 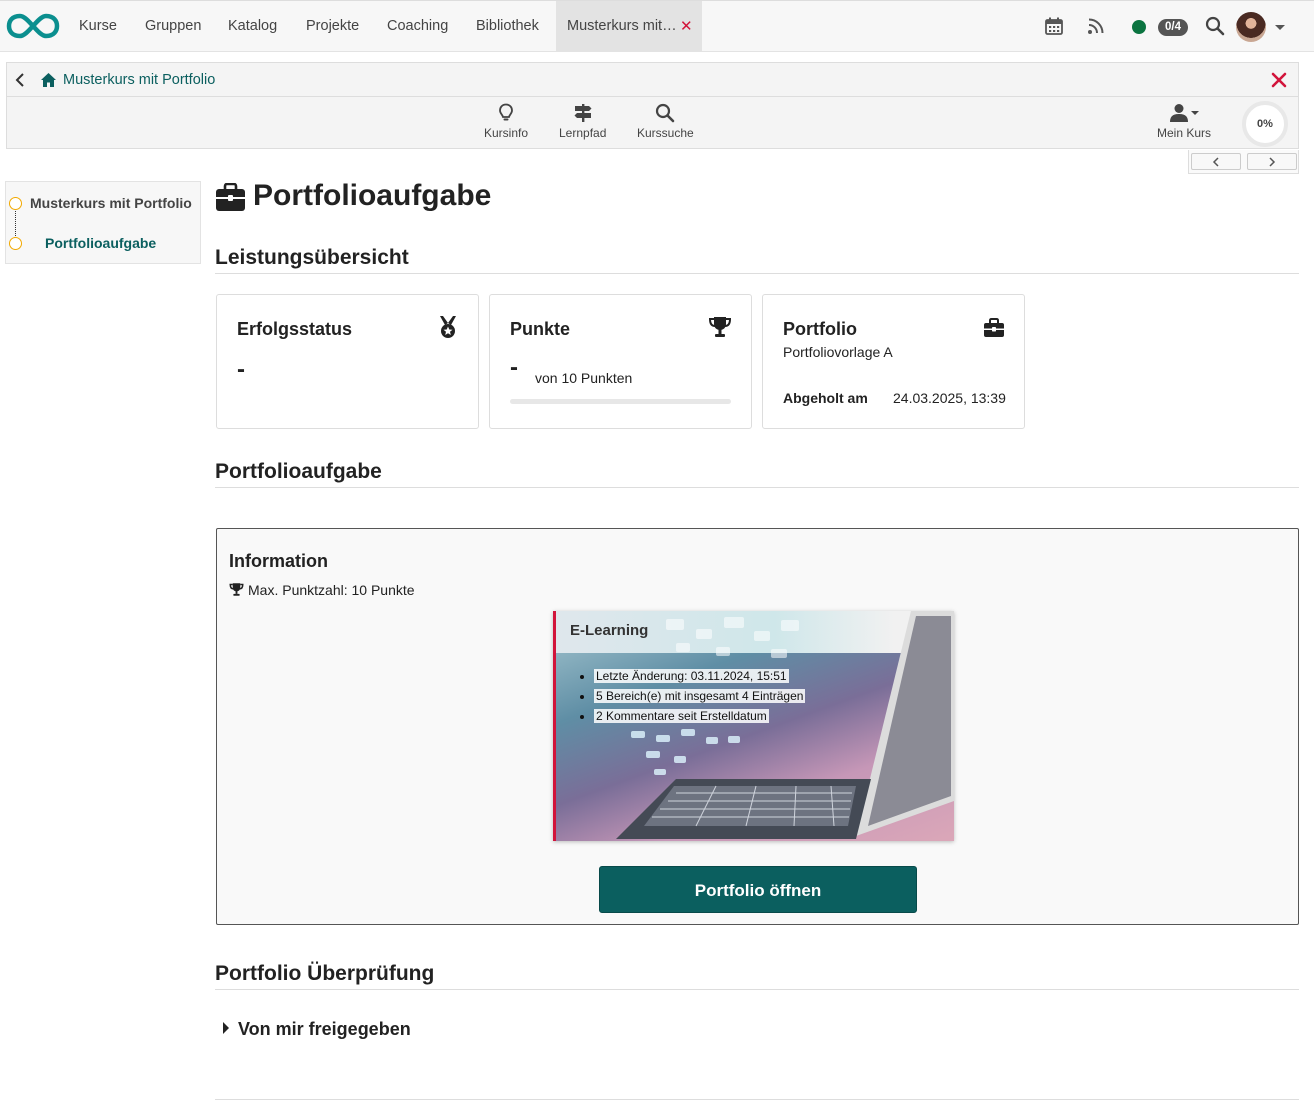 What do you see at coordinates (1243, 162) in the screenshot?
I see `course-pager` at bounding box center [1243, 162].